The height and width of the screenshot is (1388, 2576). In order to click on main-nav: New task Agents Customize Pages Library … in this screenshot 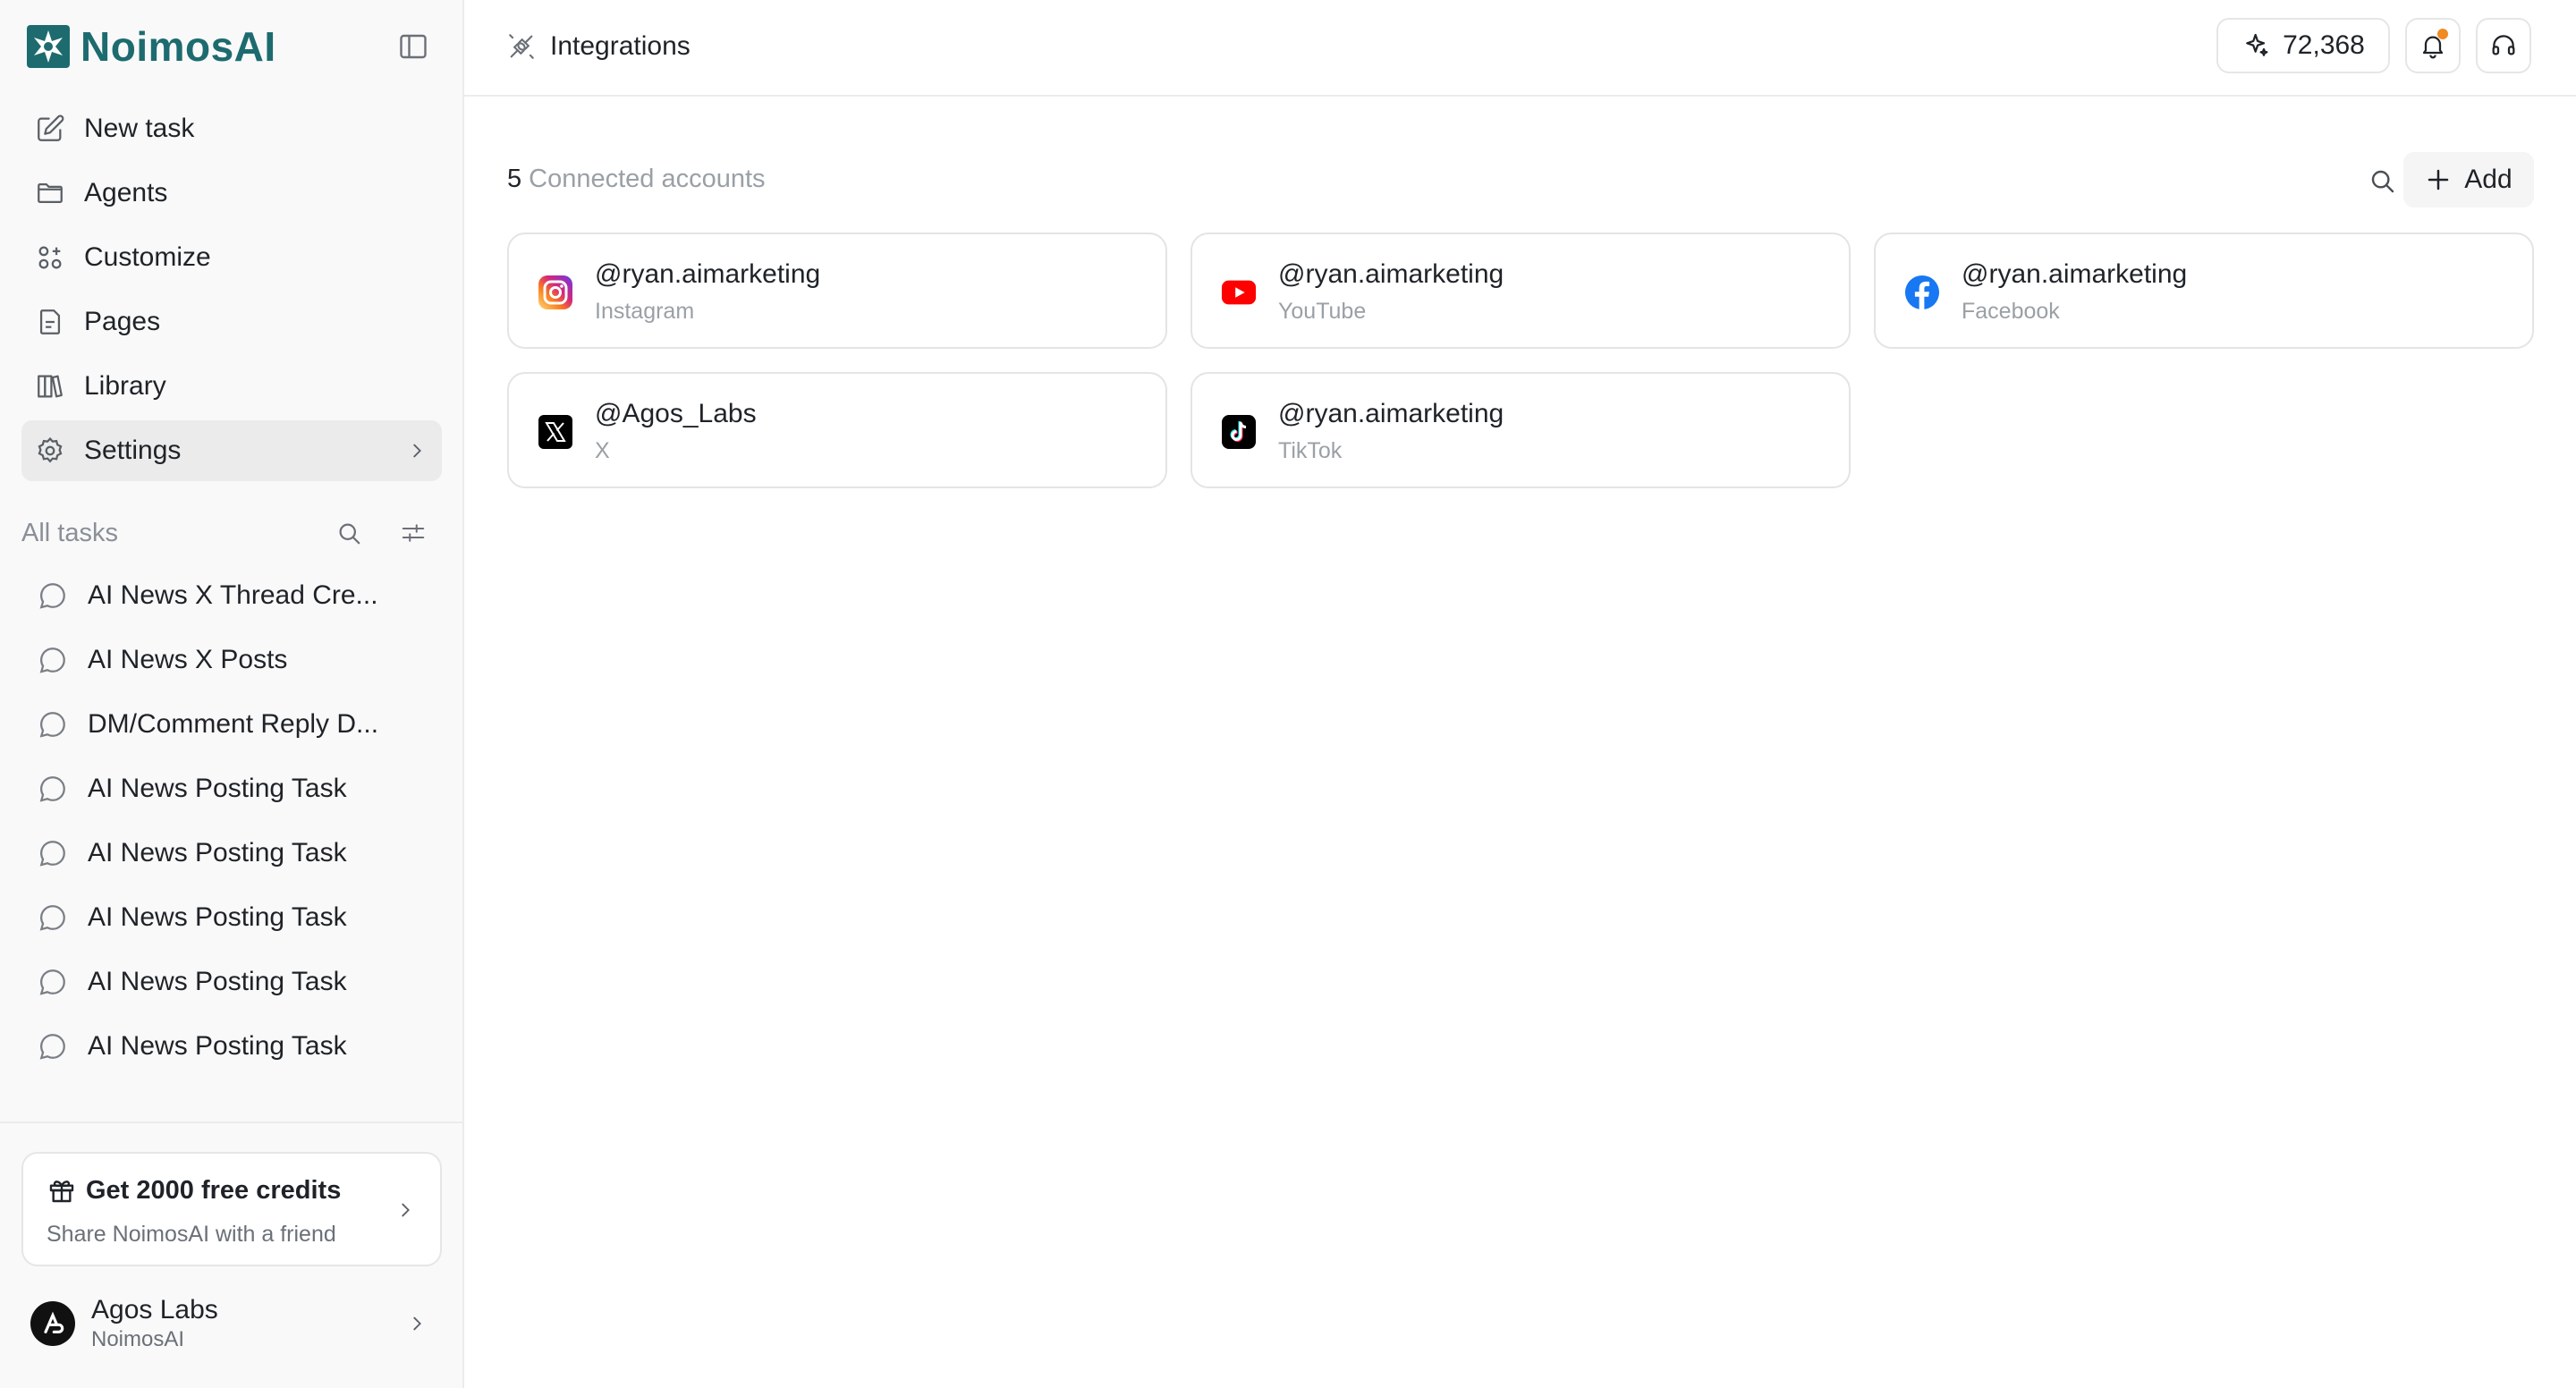, I will do `click(231, 291)`.